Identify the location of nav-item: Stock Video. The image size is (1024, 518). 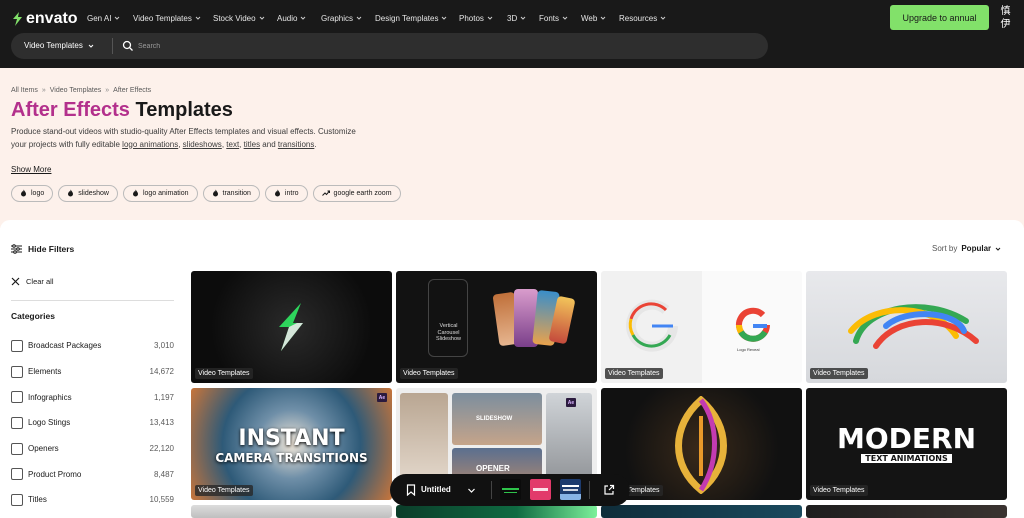
(245, 18).